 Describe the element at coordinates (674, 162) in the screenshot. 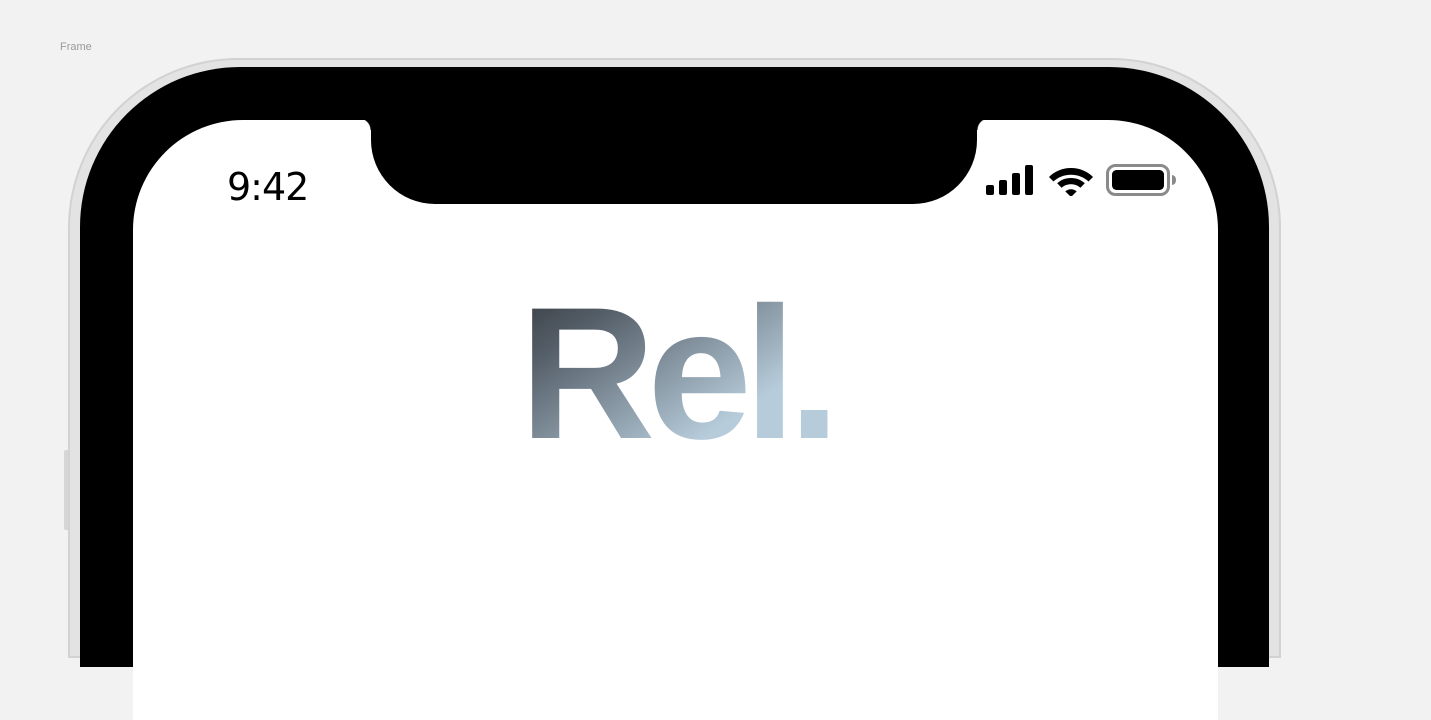

I see `device-notch` at that location.